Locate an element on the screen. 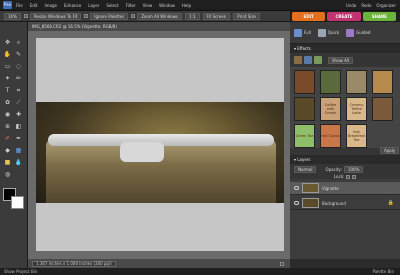 This screenshot has height=275, width=400. effect-thumbnail: Creamy Toffee Latte is located at coordinates (356, 109).